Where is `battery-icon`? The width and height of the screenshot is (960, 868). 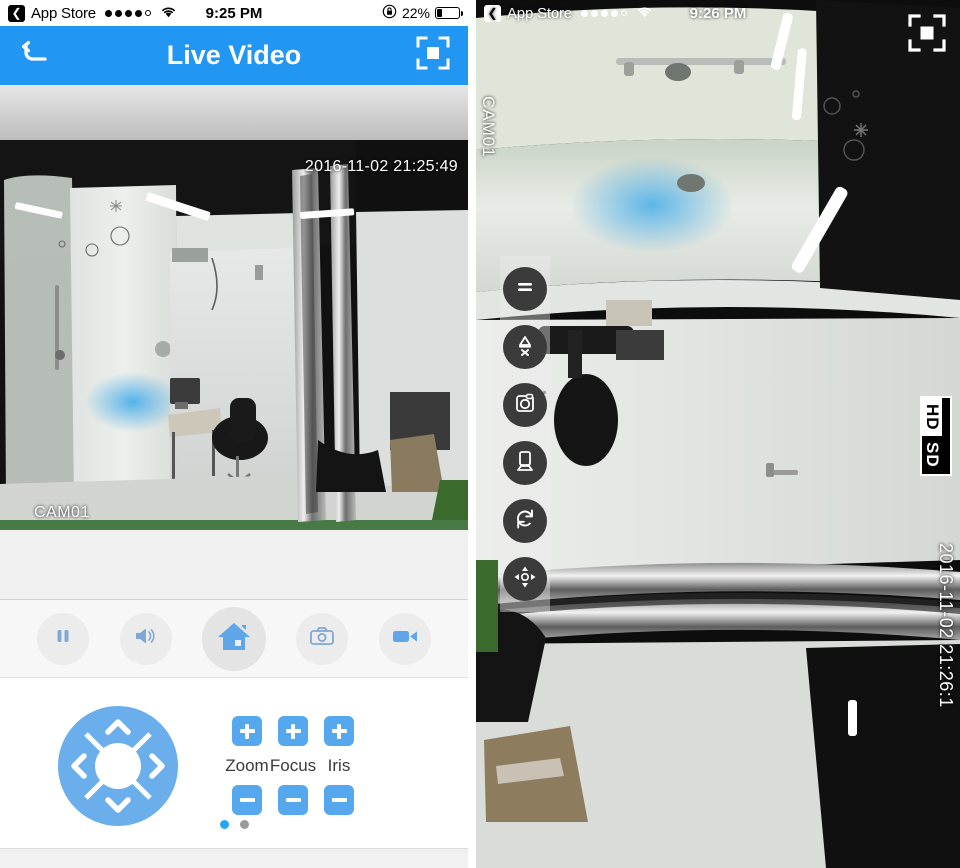
battery-icon is located at coordinates (449, 13).